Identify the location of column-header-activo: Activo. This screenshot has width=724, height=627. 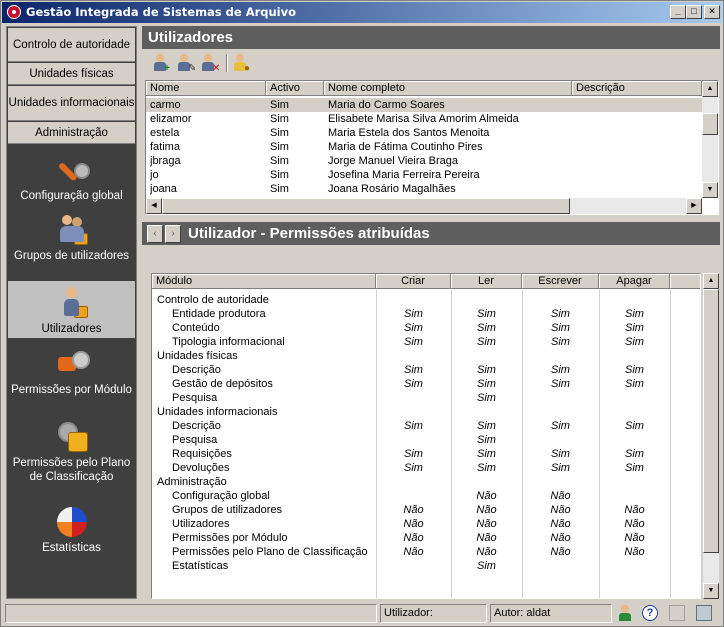
(295, 88).